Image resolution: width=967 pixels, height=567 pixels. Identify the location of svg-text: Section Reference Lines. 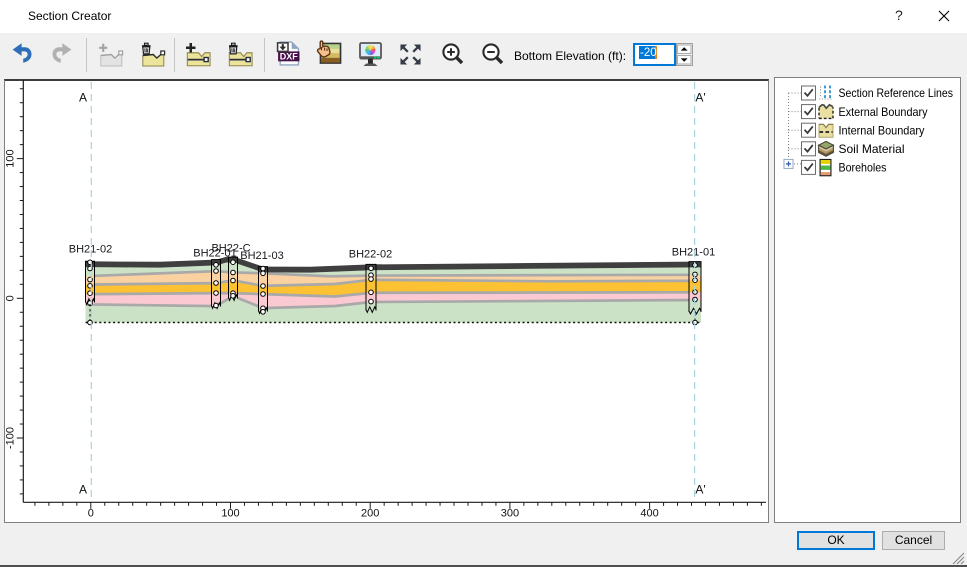
(896, 93).